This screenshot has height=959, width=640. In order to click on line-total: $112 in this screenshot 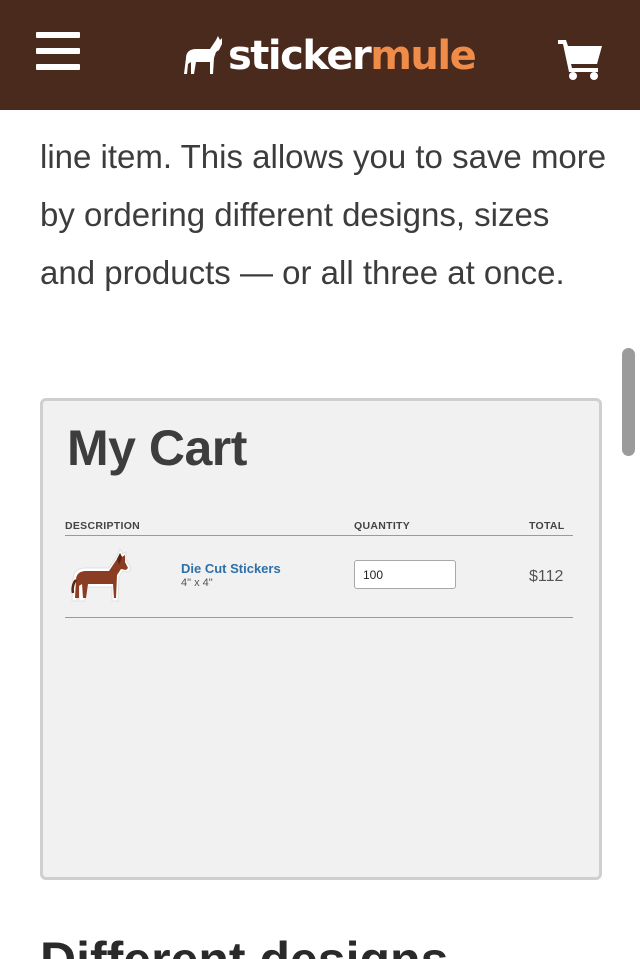, I will do `click(546, 576)`.